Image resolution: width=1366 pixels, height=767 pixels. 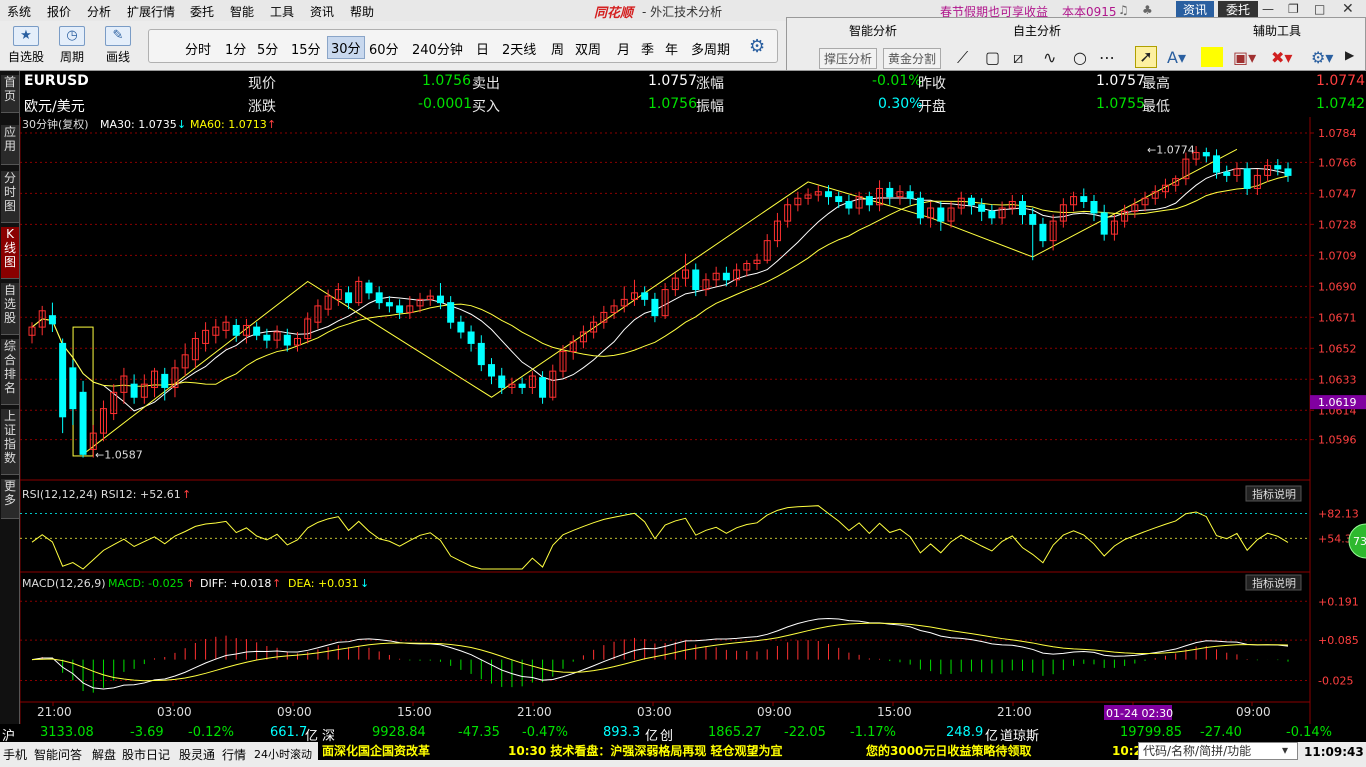 I want to click on sz-change: -47.35, so click(x=479, y=732).